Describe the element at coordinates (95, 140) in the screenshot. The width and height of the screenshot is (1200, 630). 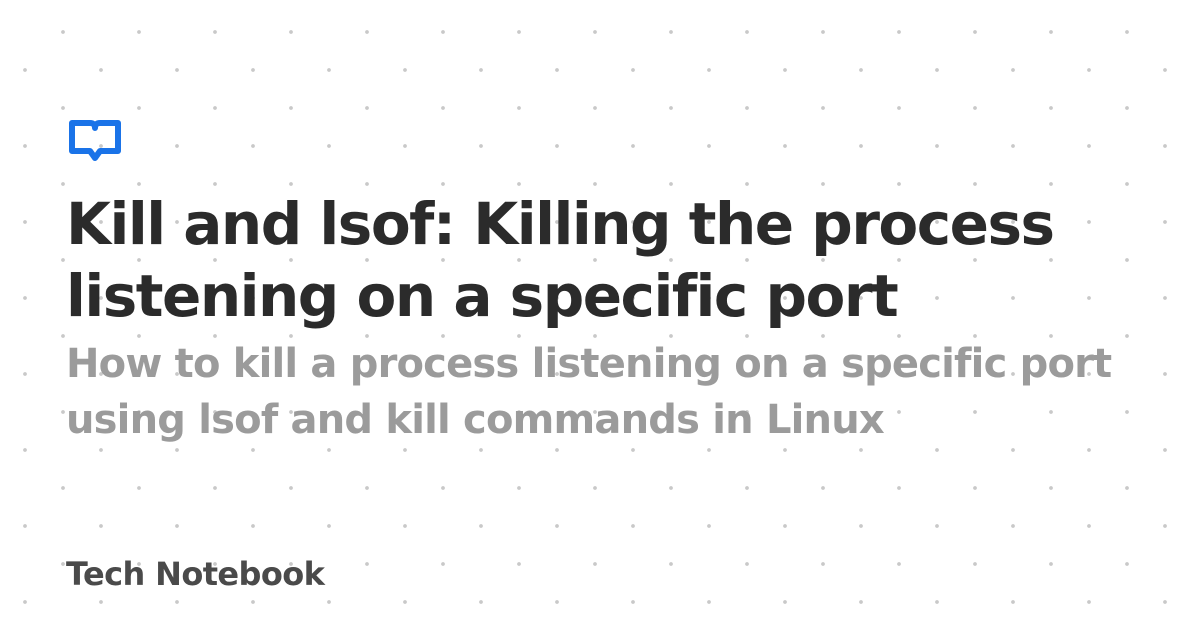
I see `book-icon` at that location.